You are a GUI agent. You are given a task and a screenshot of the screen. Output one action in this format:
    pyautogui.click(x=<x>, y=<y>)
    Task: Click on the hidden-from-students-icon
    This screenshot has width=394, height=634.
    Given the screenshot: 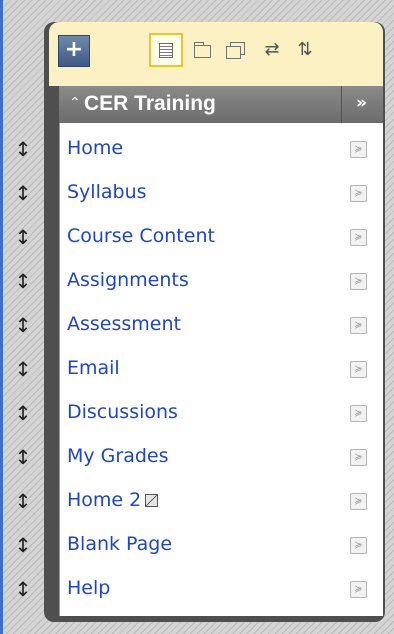 What is the action you would take?
    pyautogui.click(x=152, y=500)
    